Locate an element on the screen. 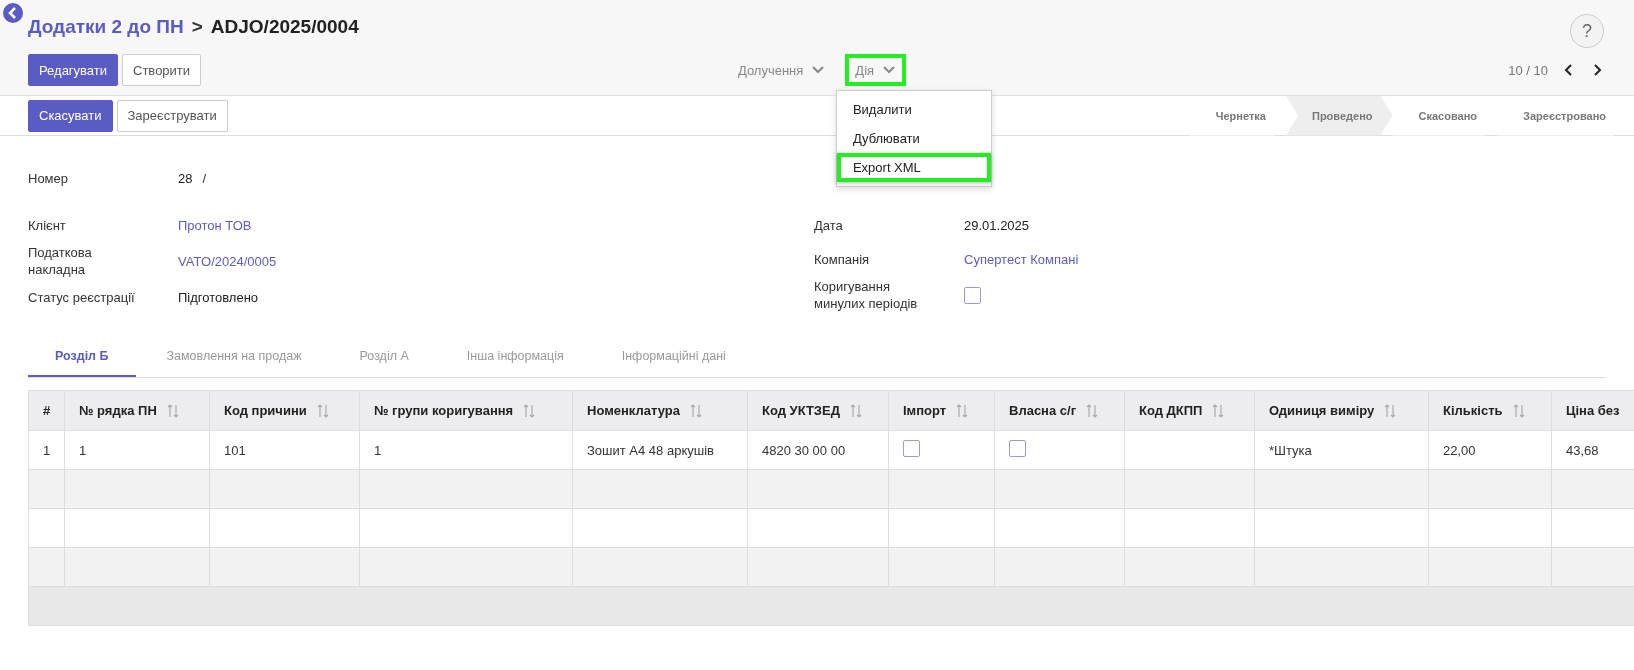  column-header: Код УКТЗЕД is located at coordinates (818, 410).